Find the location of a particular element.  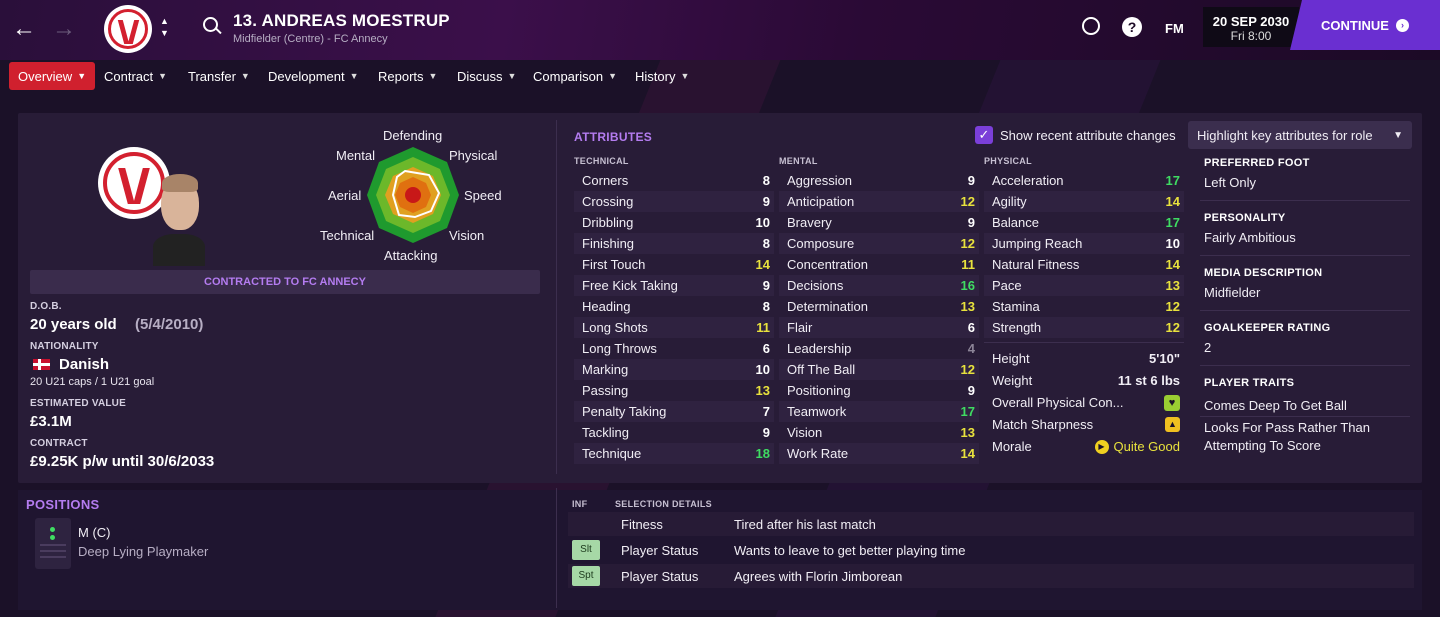

role-value: Deep Lying Playmaker is located at coordinates (143, 551).